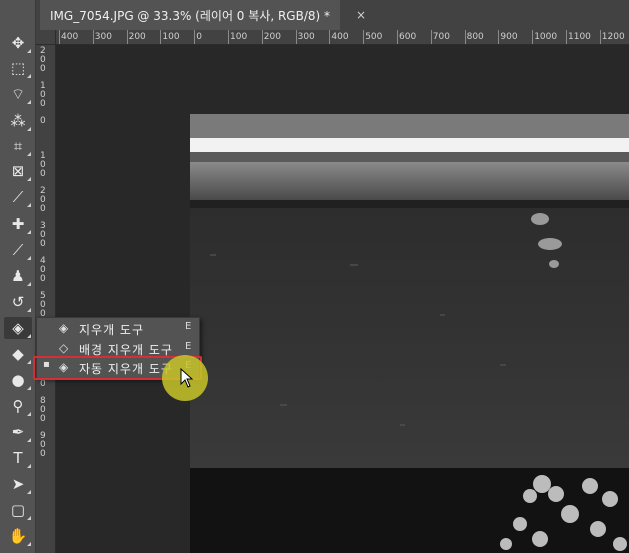  Describe the element at coordinates (509, 37) in the screenshot. I see `ruler-label: 900` at that location.